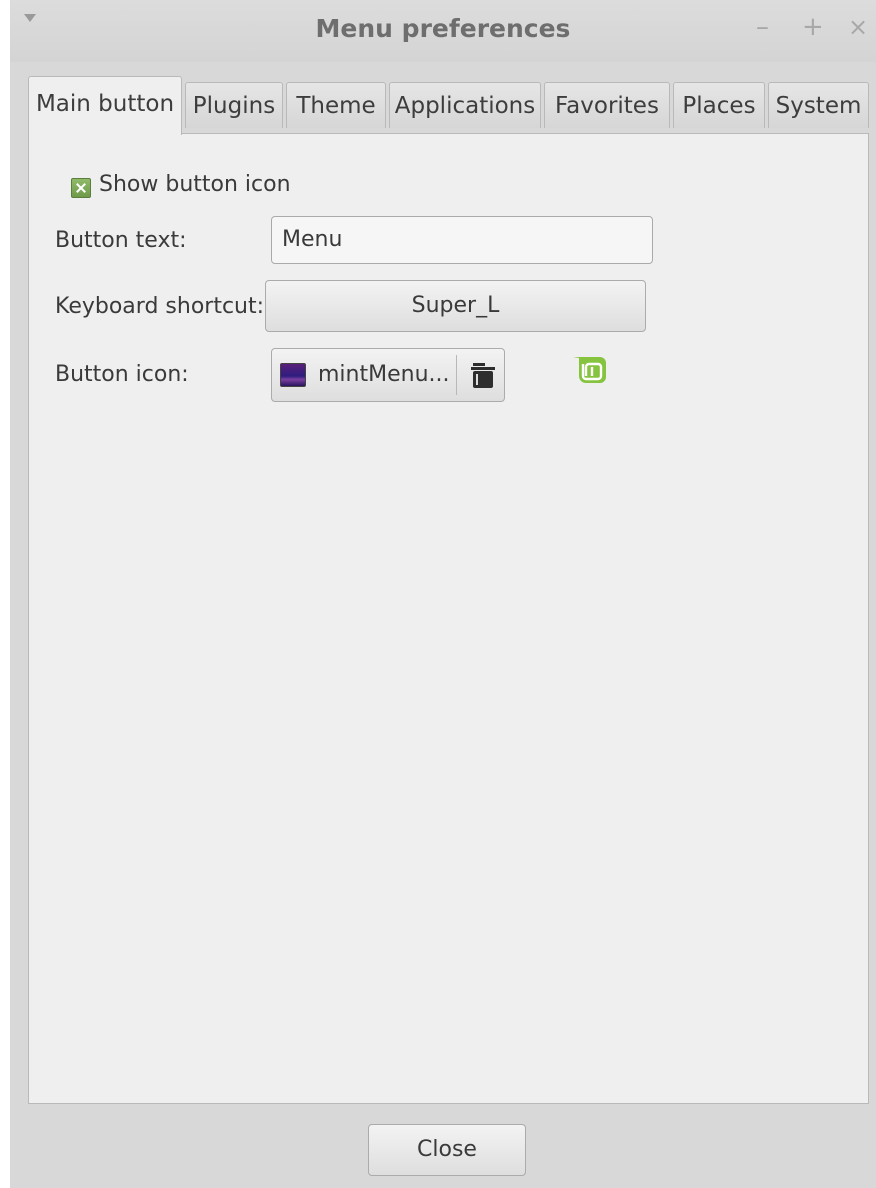 This screenshot has width=876, height=1188. I want to click on button-icon-label: Button icon:, so click(122, 374).